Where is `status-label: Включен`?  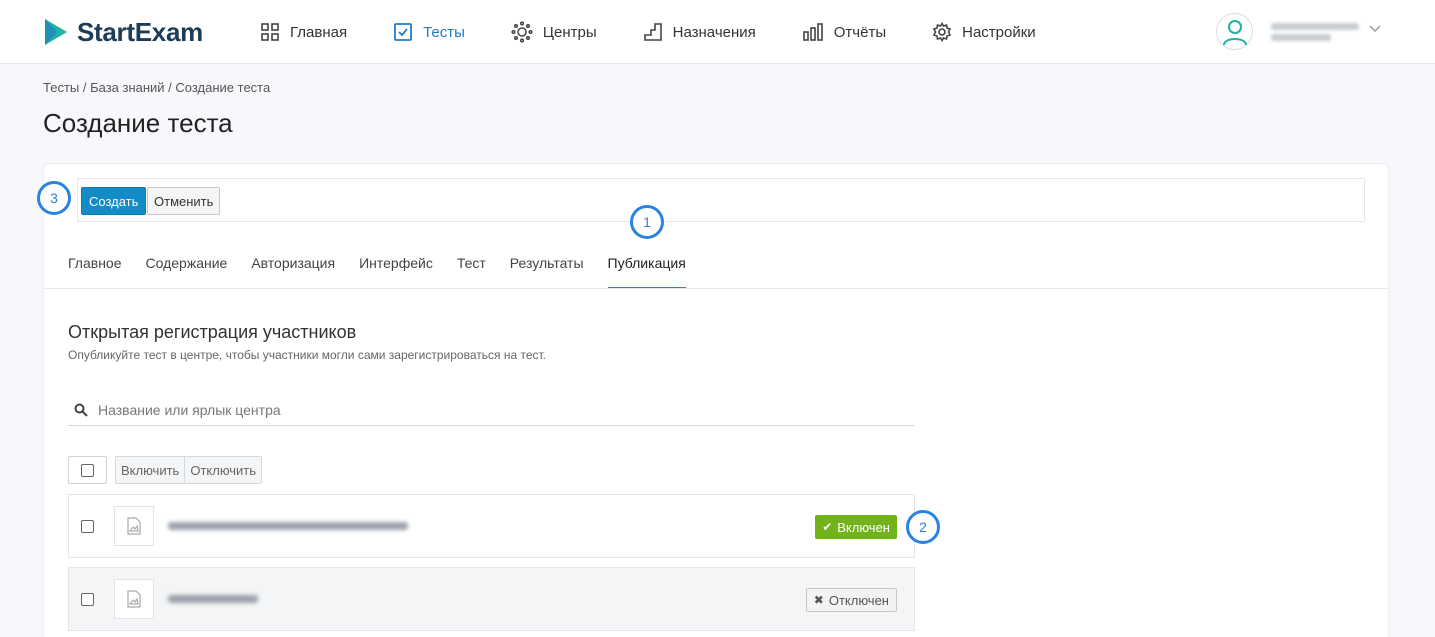 status-label: Включен is located at coordinates (863, 527).